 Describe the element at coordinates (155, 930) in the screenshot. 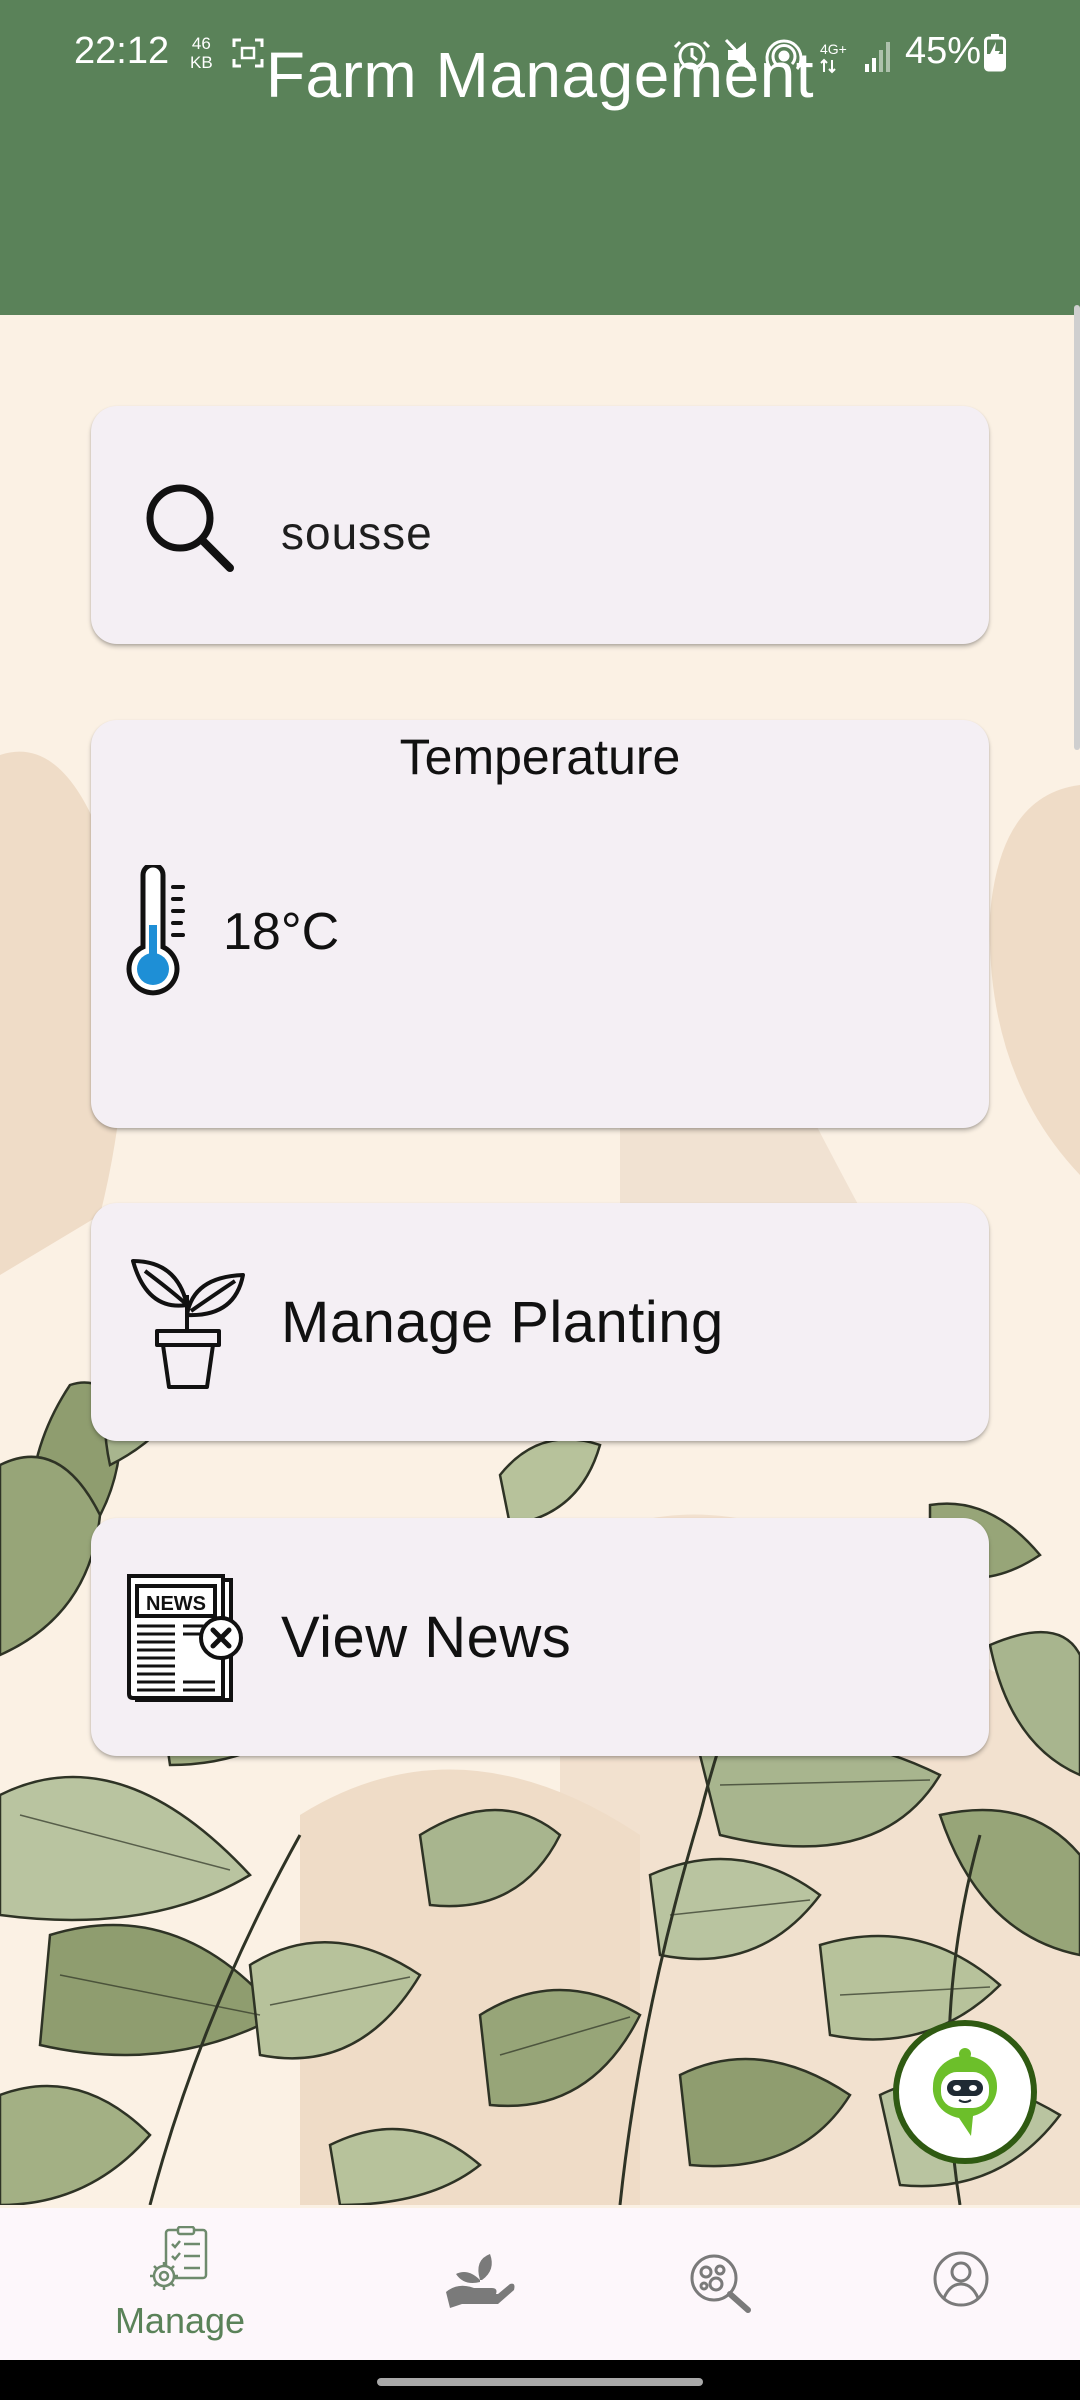

I see `thermometer-icon` at that location.